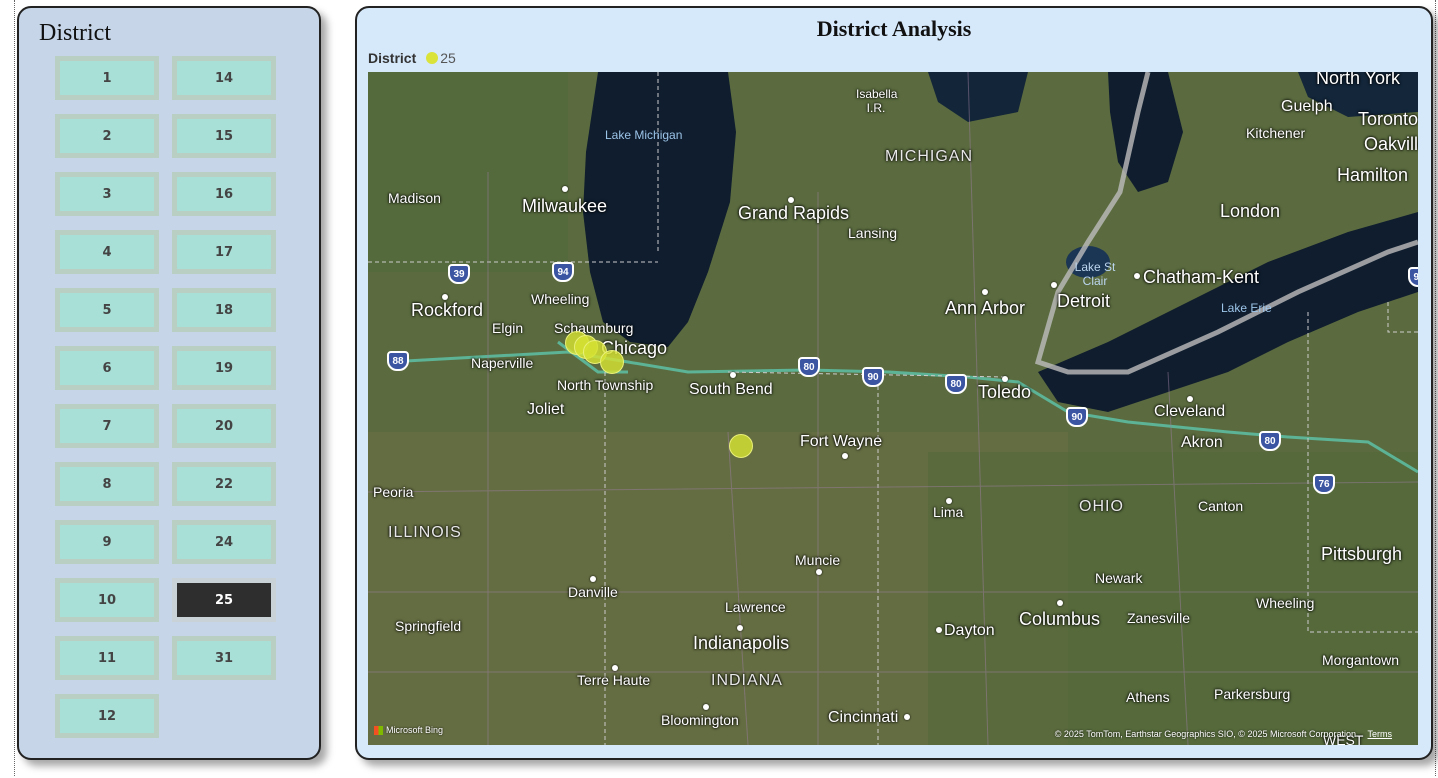 The height and width of the screenshot is (778, 1438). I want to click on interstate-shield-icon: 39, so click(459, 274).